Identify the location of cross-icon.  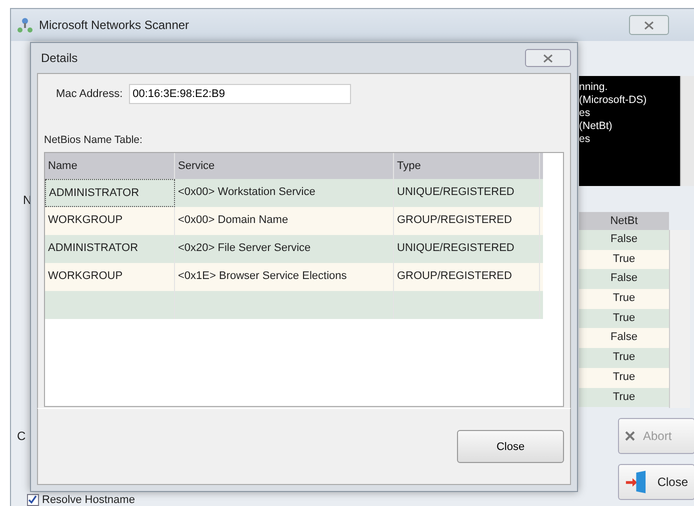
(630, 436).